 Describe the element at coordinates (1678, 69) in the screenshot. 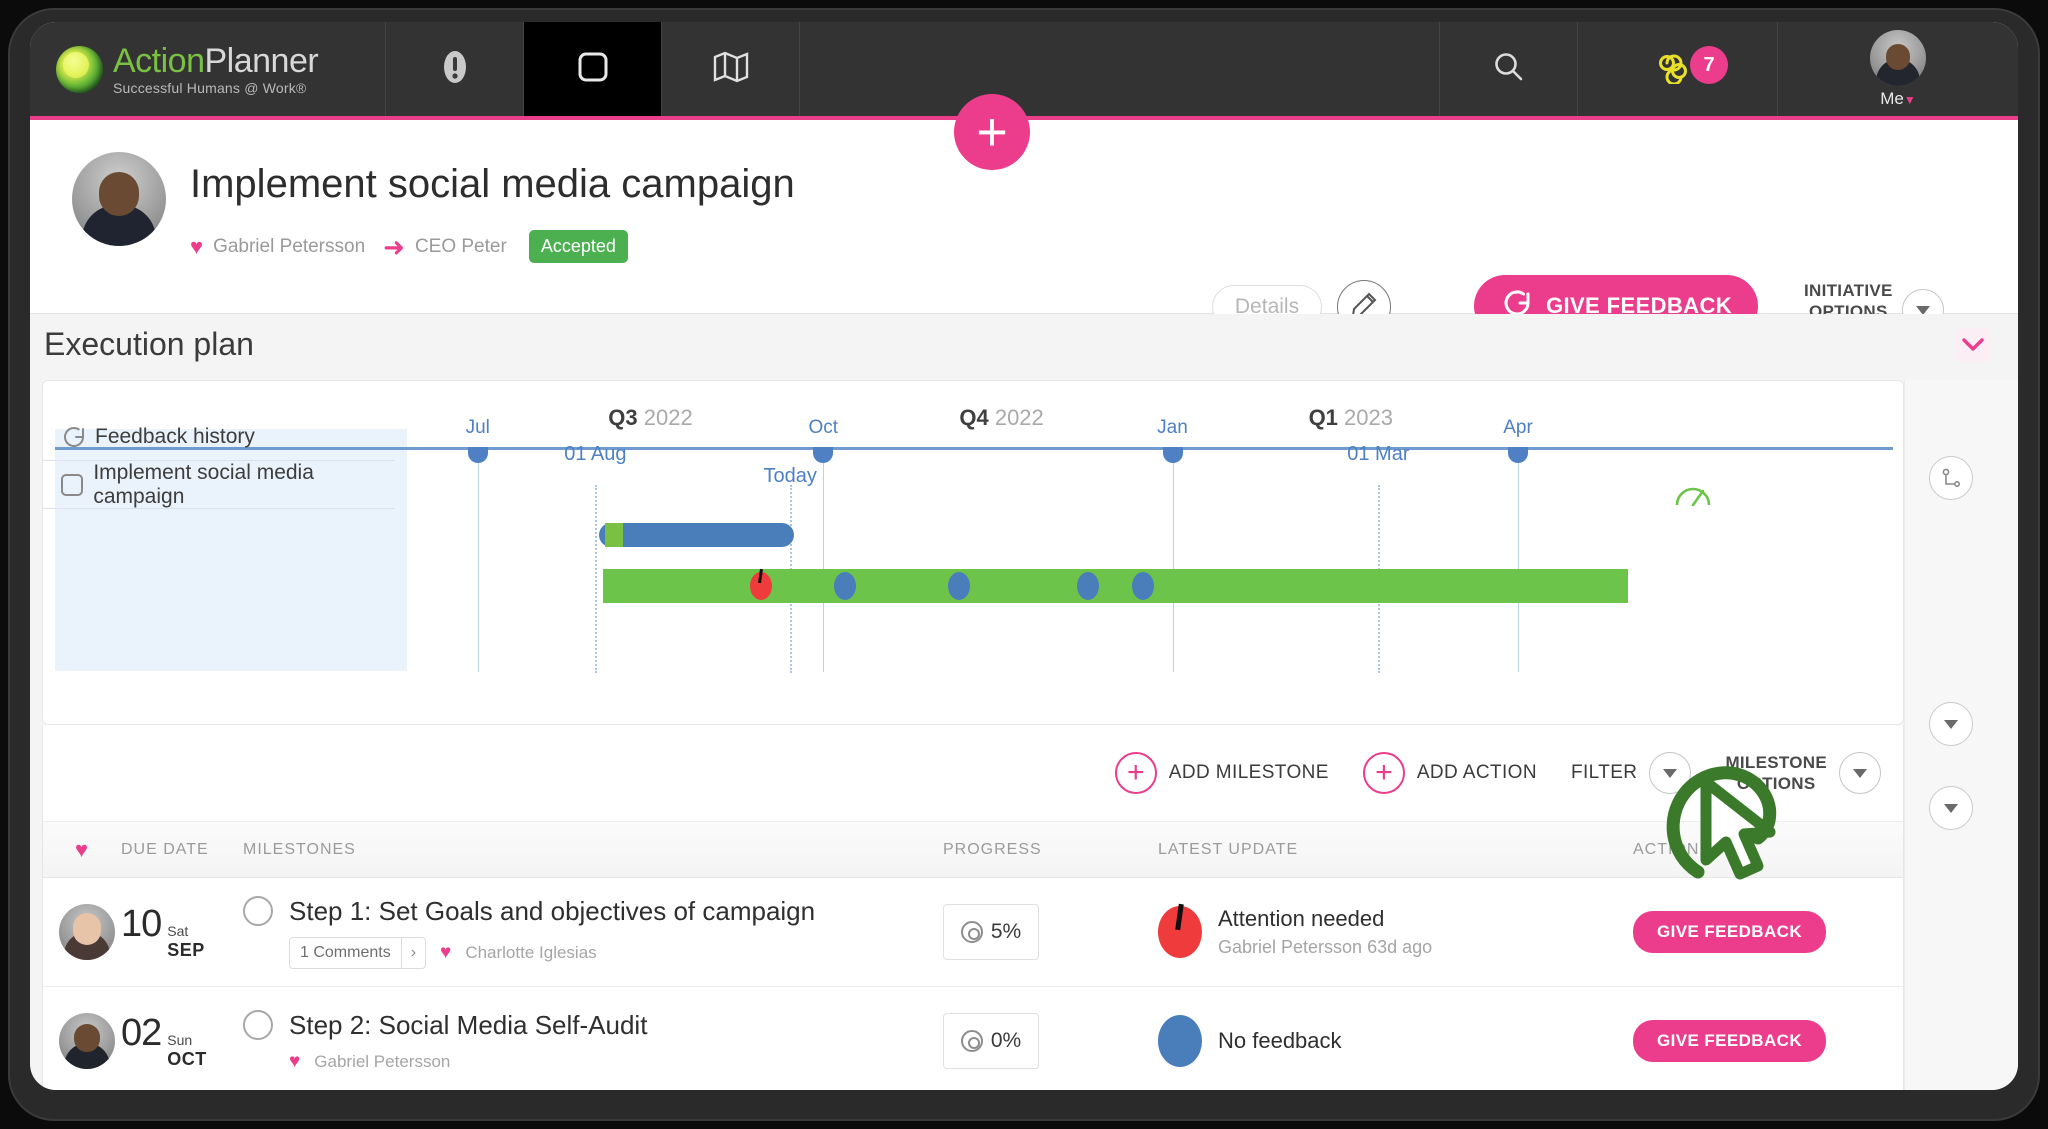

I see `nav-connections-button: 7` at that location.